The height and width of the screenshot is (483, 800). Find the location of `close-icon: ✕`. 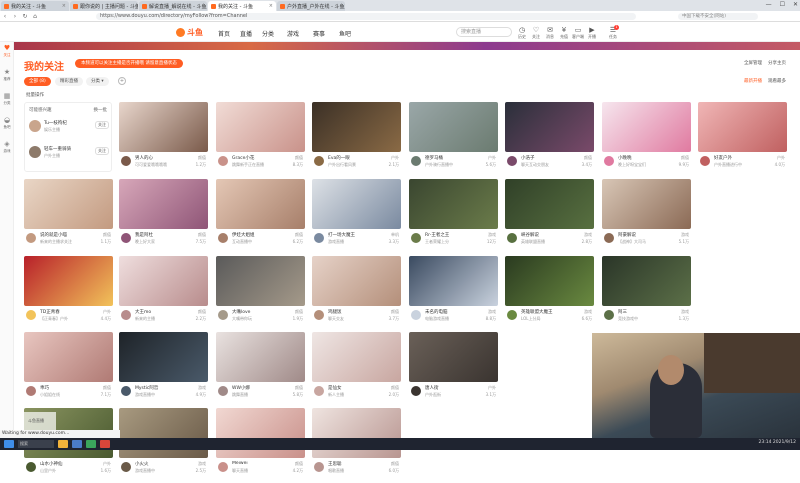

close-icon: ✕ is located at coordinates (795, 4).